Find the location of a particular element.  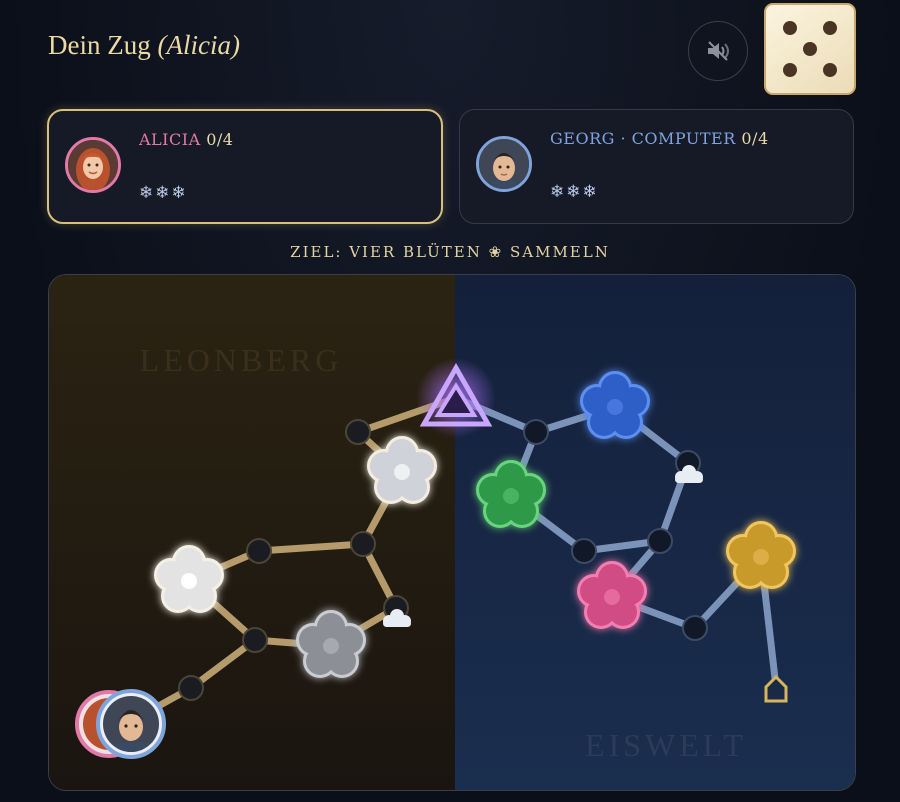

player-name-row: GEORG · COMPUTER 0/4 is located at coordinates (659, 138).